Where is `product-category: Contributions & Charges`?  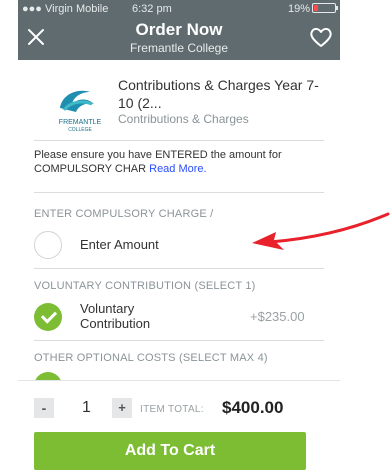
product-category: Contributions & Charges is located at coordinates (183, 119).